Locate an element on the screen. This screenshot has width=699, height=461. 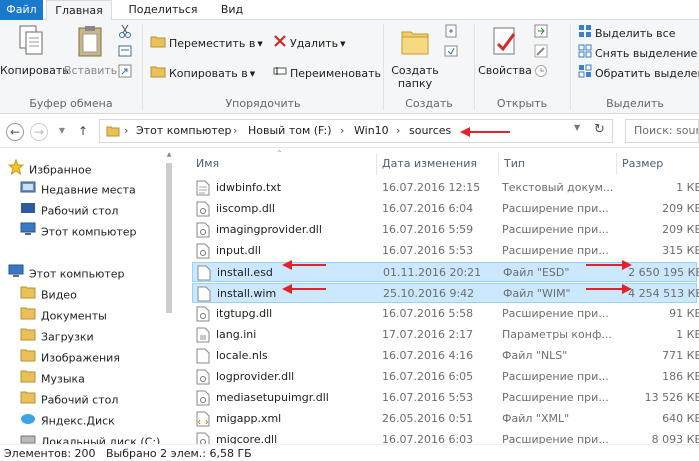
nav-documents: Документы is located at coordinates (63, 316).